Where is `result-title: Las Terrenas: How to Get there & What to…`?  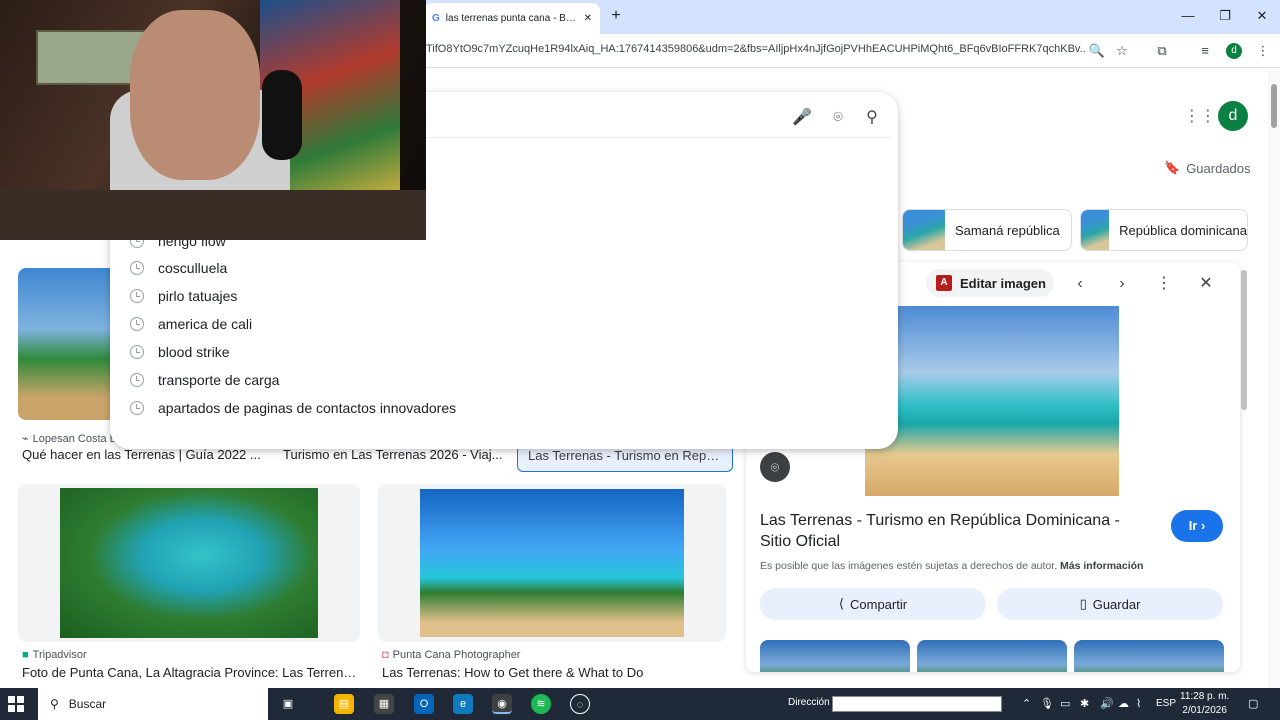
result-title: Las Terrenas: How to Get there & What to… is located at coordinates (552, 672).